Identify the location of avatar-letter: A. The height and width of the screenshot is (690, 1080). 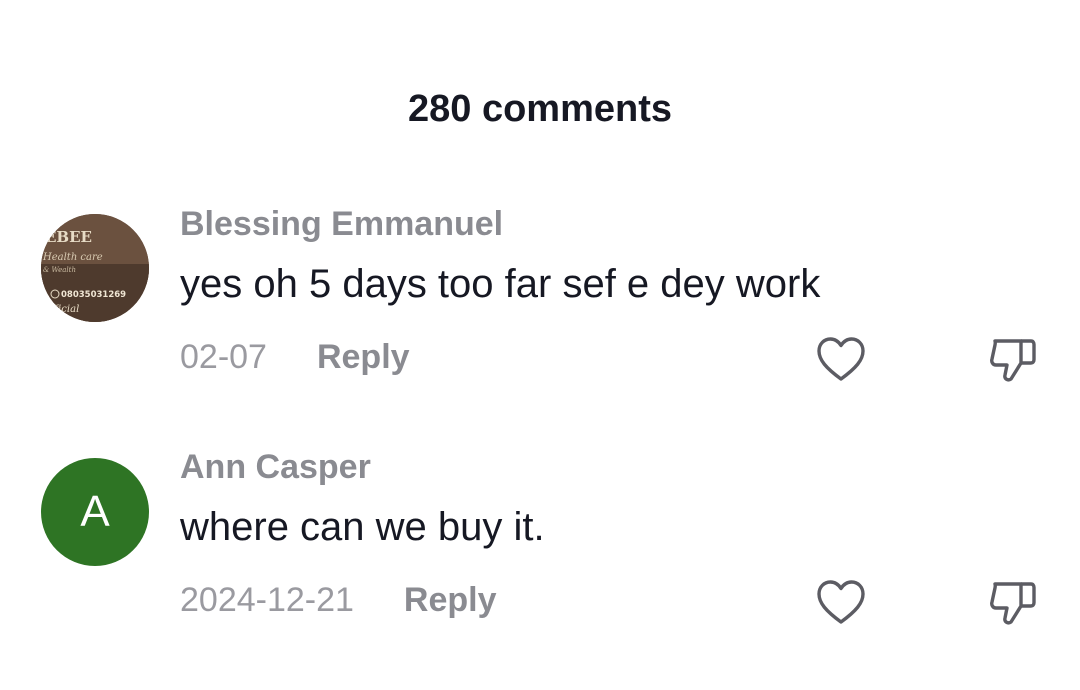
(95, 511).